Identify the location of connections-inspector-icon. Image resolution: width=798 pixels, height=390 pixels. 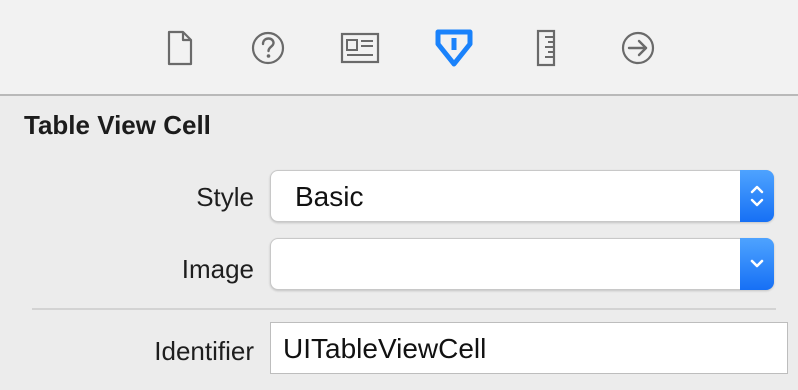
(638, 48).